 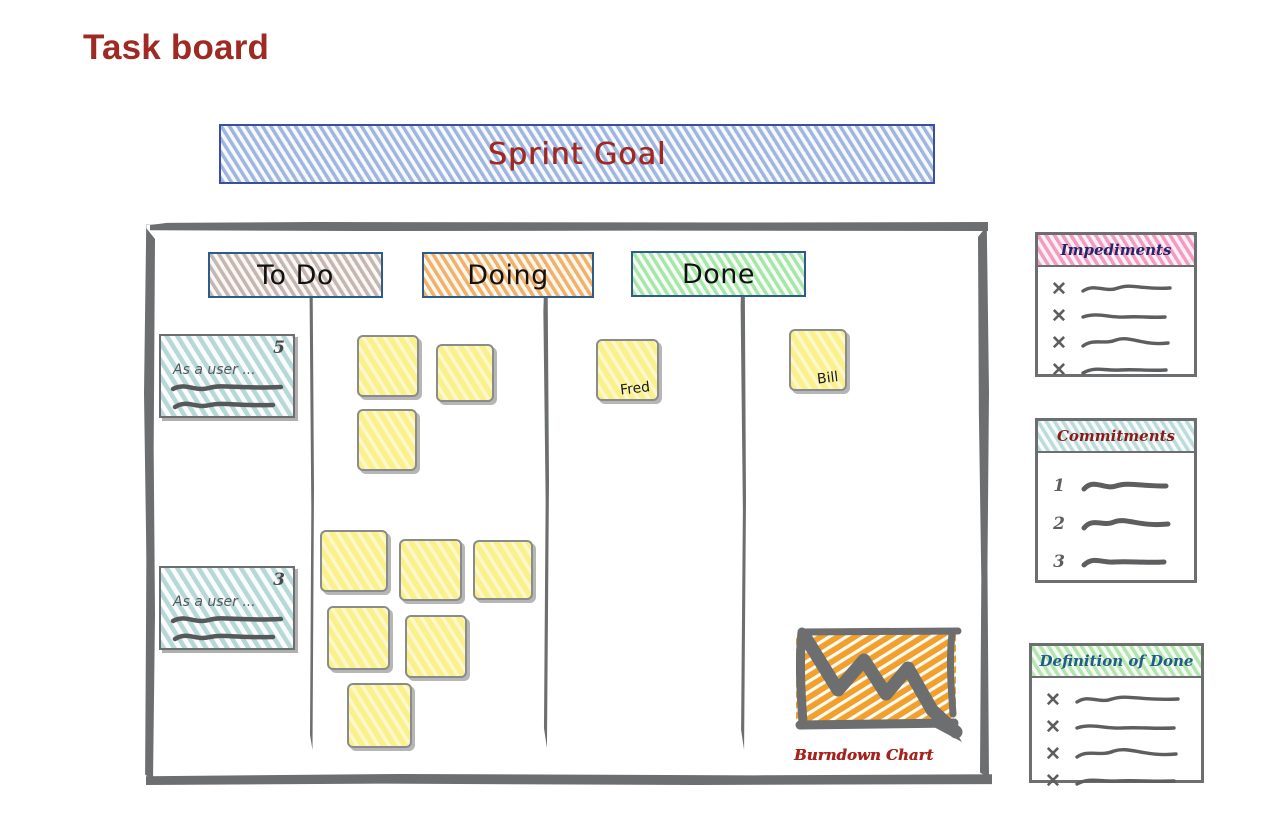 I want to click on board-frame-left, so click(x=149, y=504).